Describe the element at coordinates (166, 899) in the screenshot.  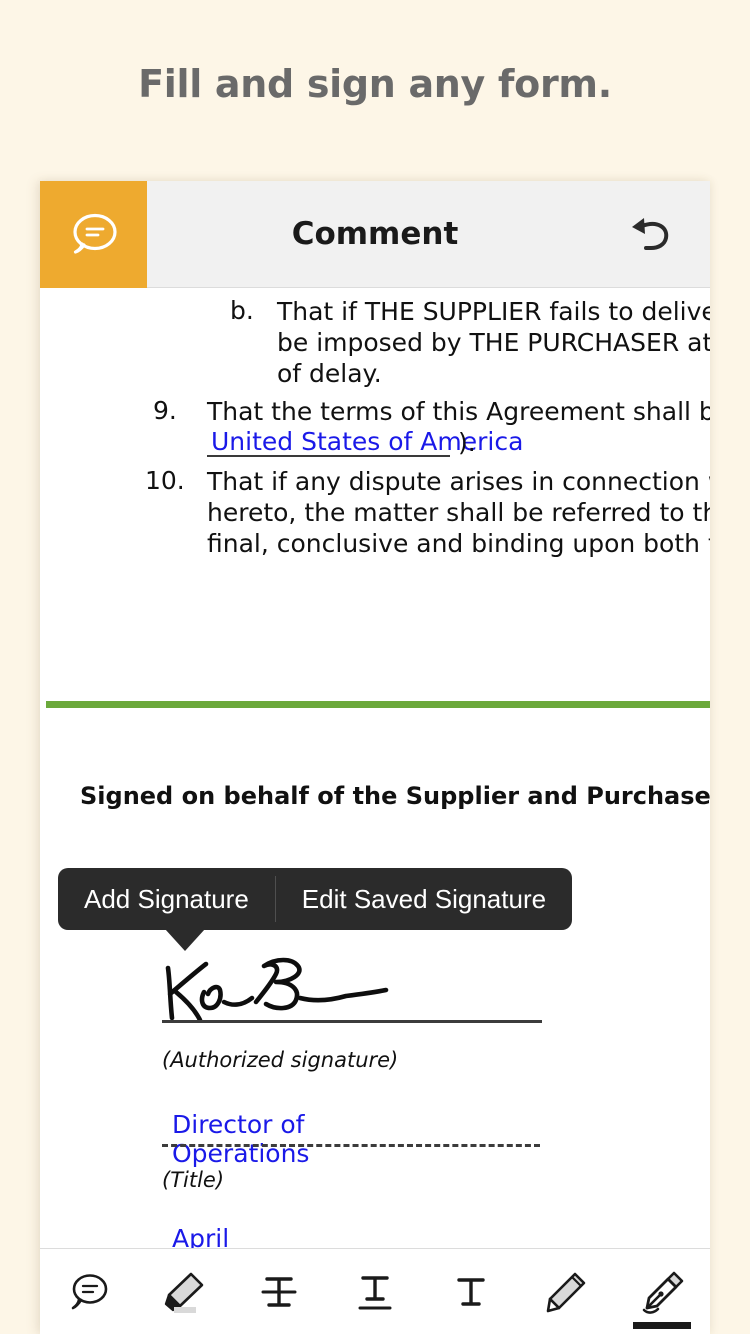
I see `add-signature-menu-item: Add Signature` at that location.